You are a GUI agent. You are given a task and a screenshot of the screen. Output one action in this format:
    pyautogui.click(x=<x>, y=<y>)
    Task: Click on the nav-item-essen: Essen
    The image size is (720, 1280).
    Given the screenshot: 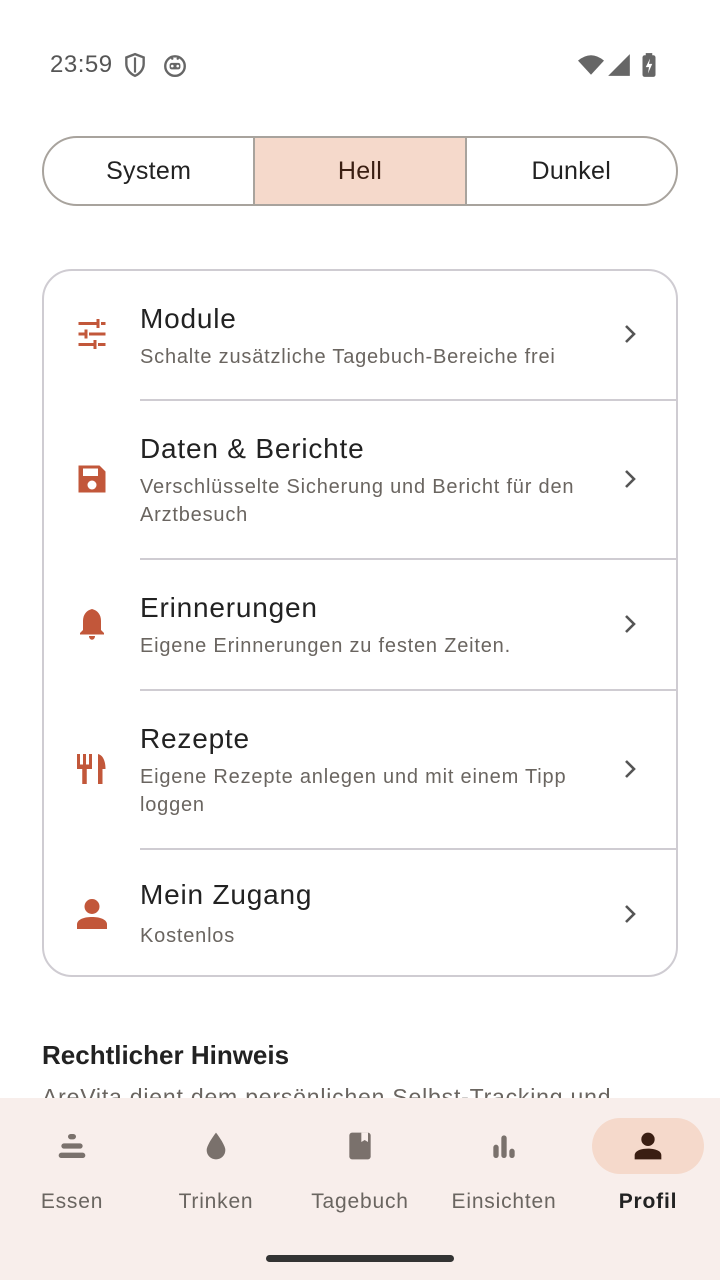 What is the action you would take?
    pyautogui.click(x=72, y=1173)
    